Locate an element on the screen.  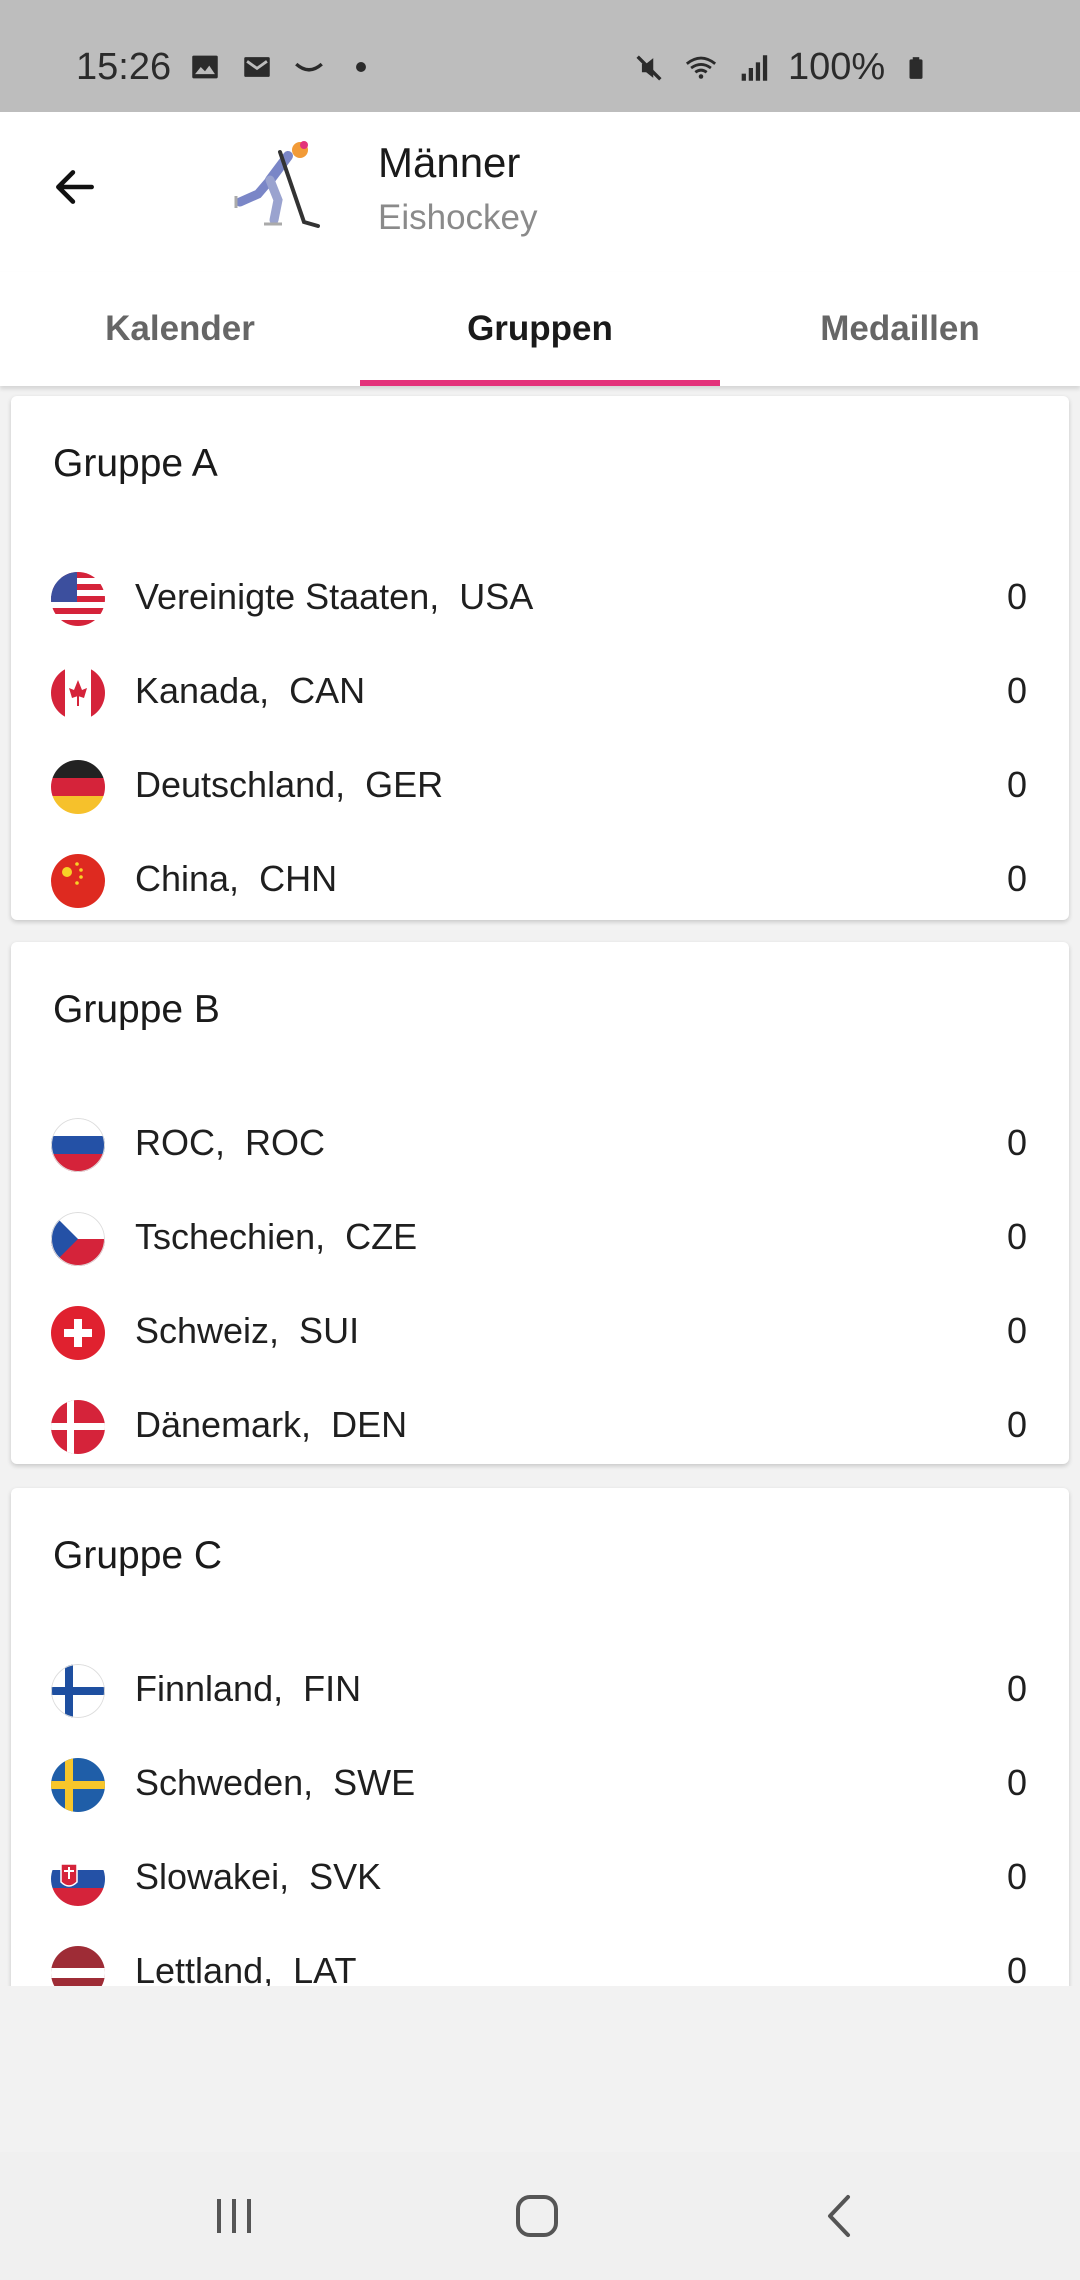
back-icon is located at coordinates (839, 2216).